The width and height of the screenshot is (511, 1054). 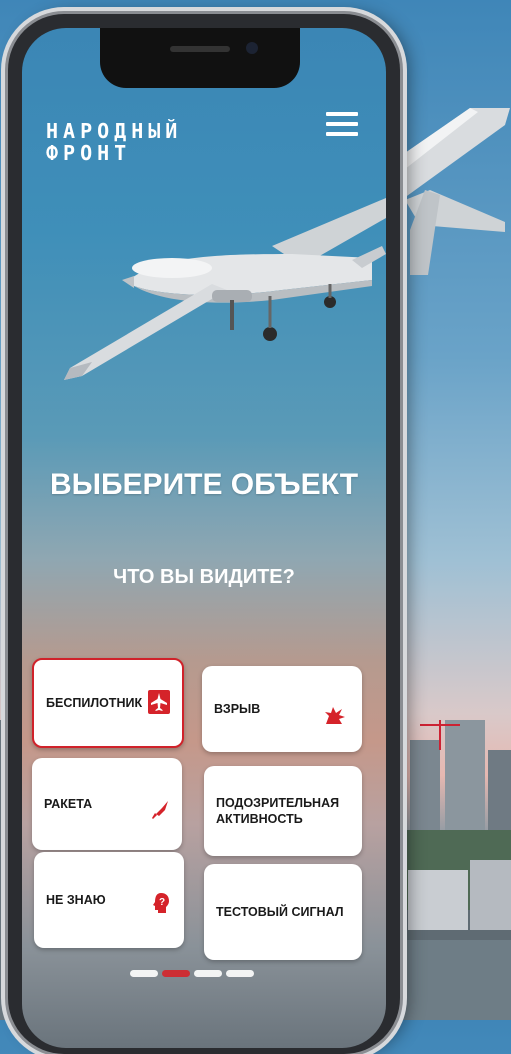 What do you see at coordinates (68, 804) in the screenshot?
I see `option-label: РАКЕТА` at bounding box center [68, 804].